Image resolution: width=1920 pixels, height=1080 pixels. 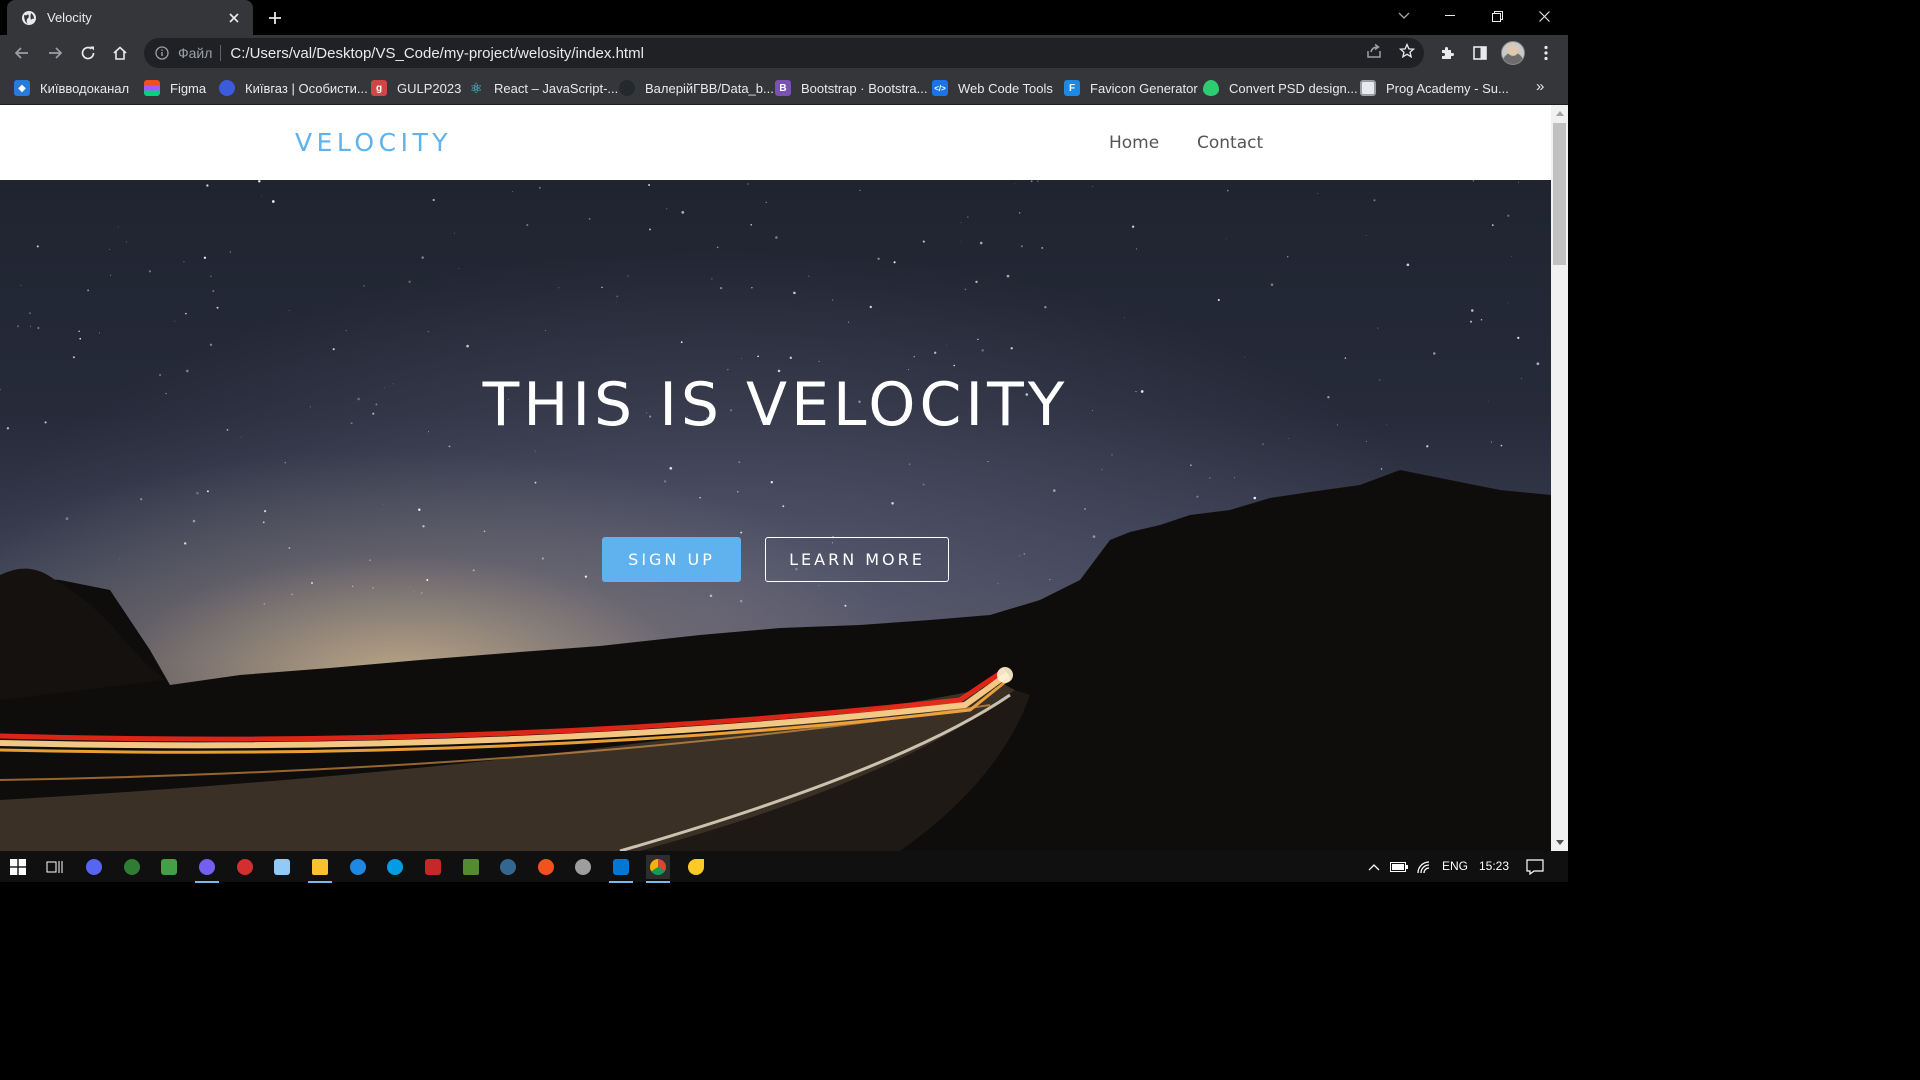 I want to click on home-button, so click(x=120, y=53).